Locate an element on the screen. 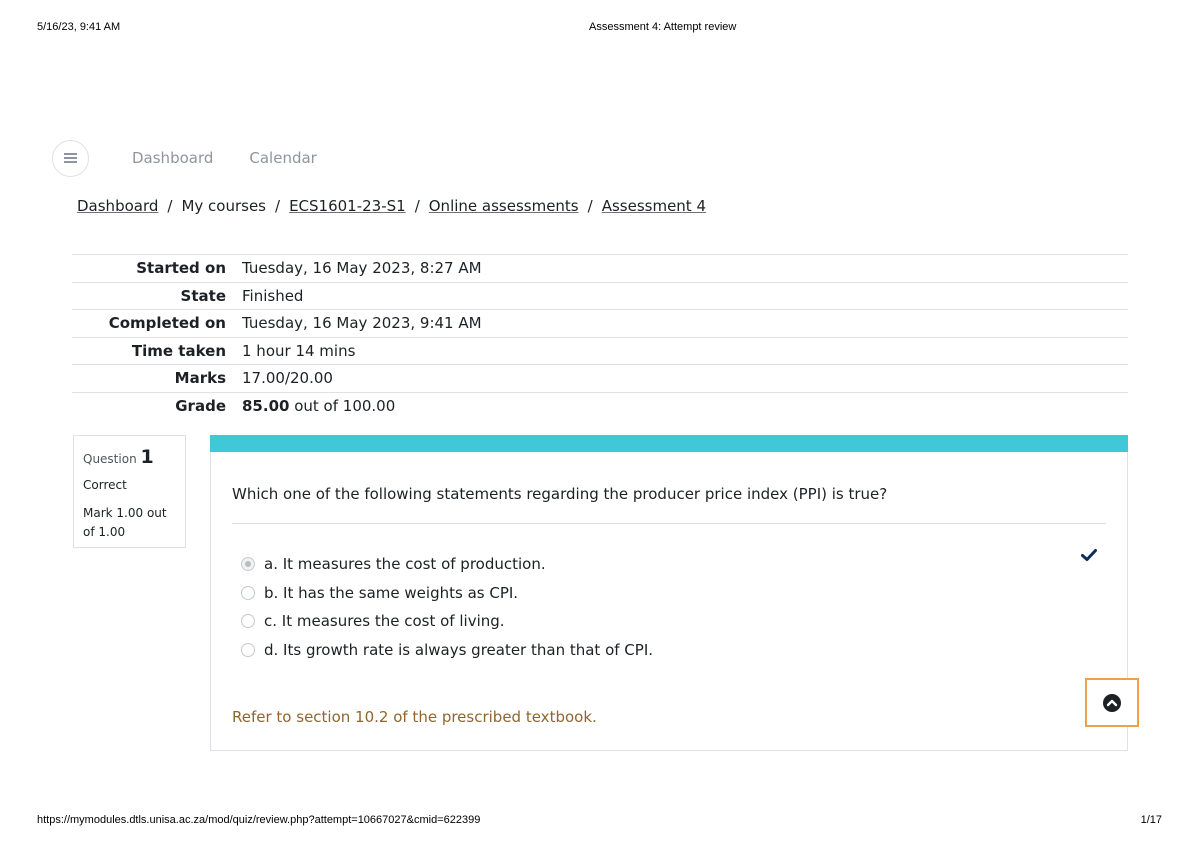  summary-value: Tuesday, 16 May 2023, 8:27 AM is located at coordinates (362, 268).